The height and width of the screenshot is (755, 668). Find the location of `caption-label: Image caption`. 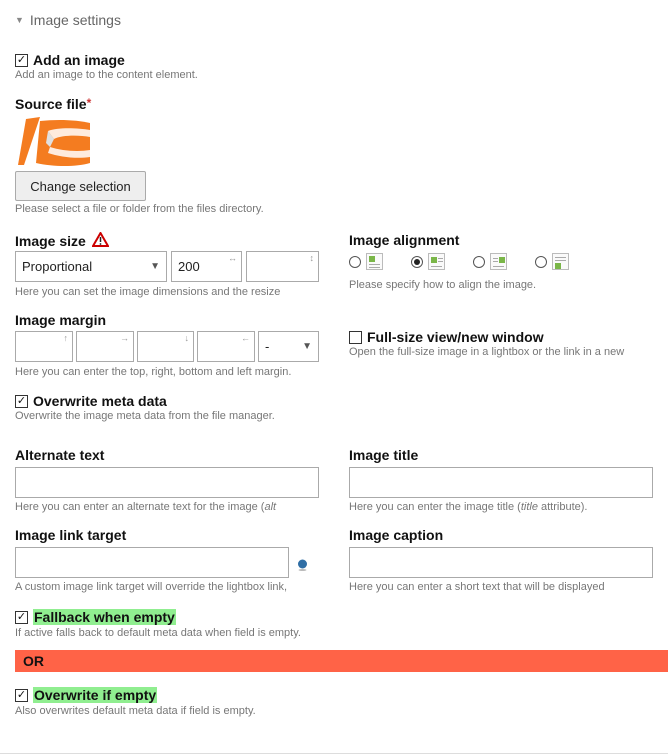

caption-label: Image caption is located at coordinates (396, 535).